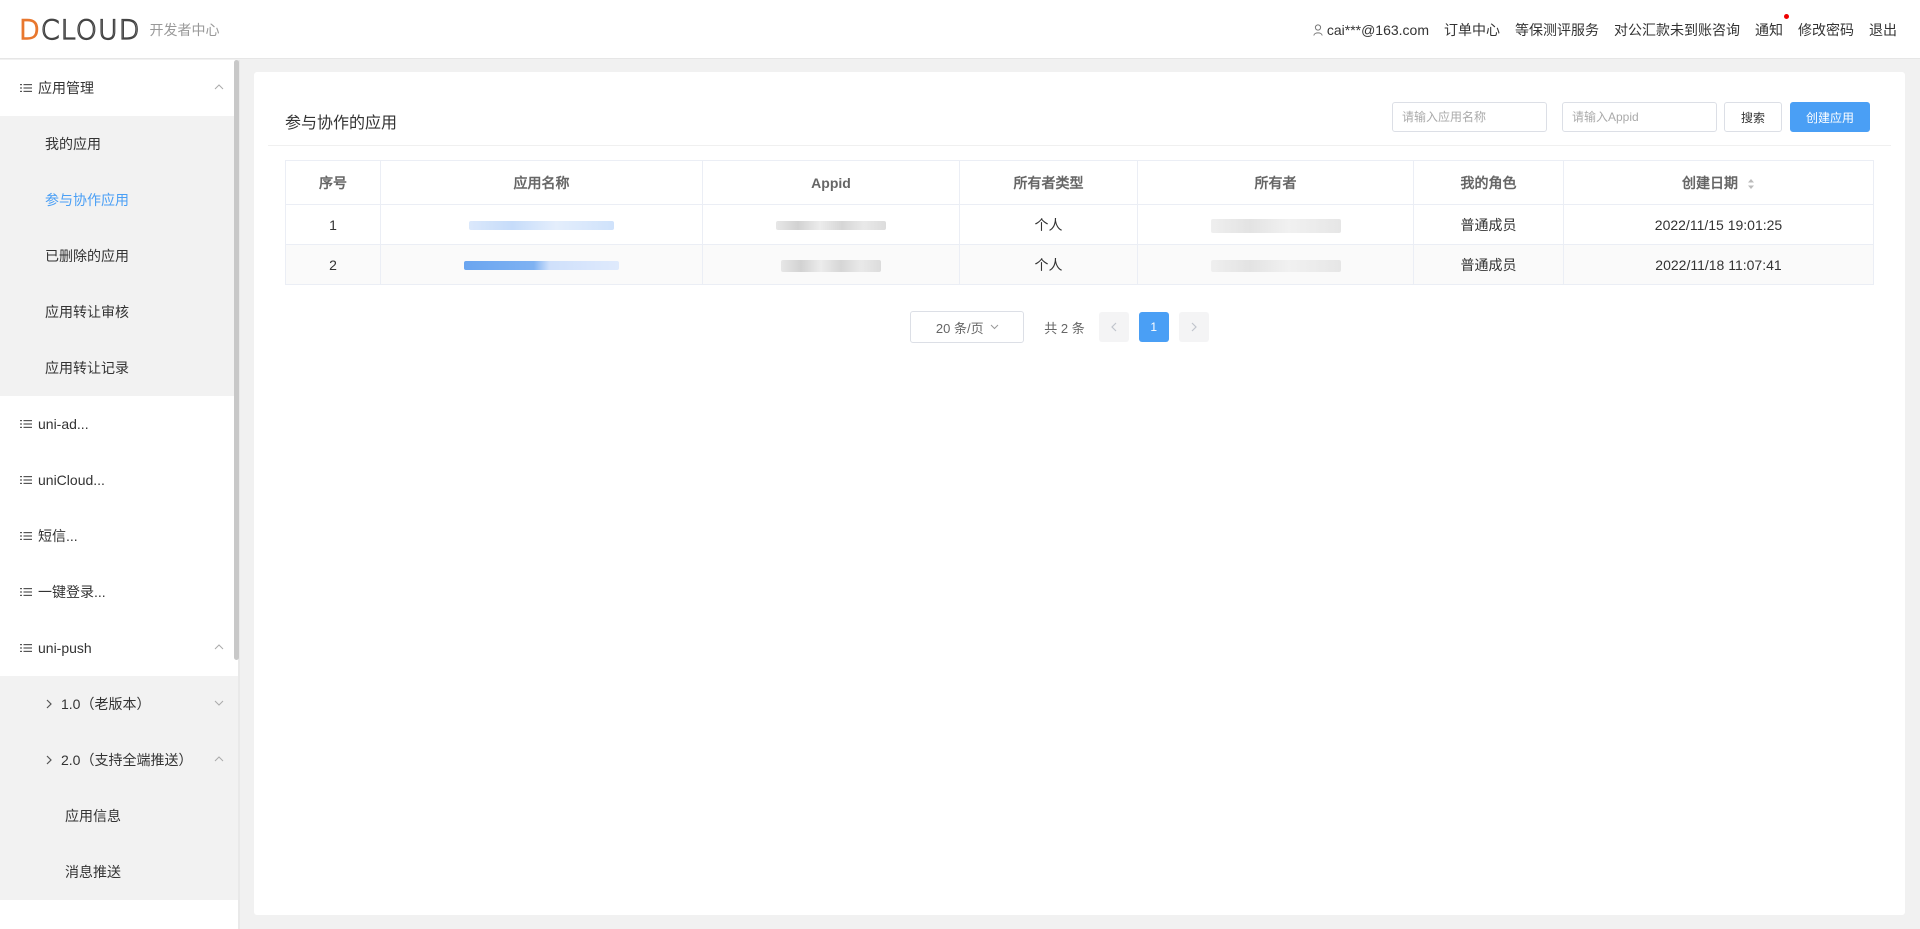 The height and width of the screenshot is (929, 1920). Describe the element at coordinates (119, 872) in the screenshot. I see `menu-push-messages: 消息推送` at that location.